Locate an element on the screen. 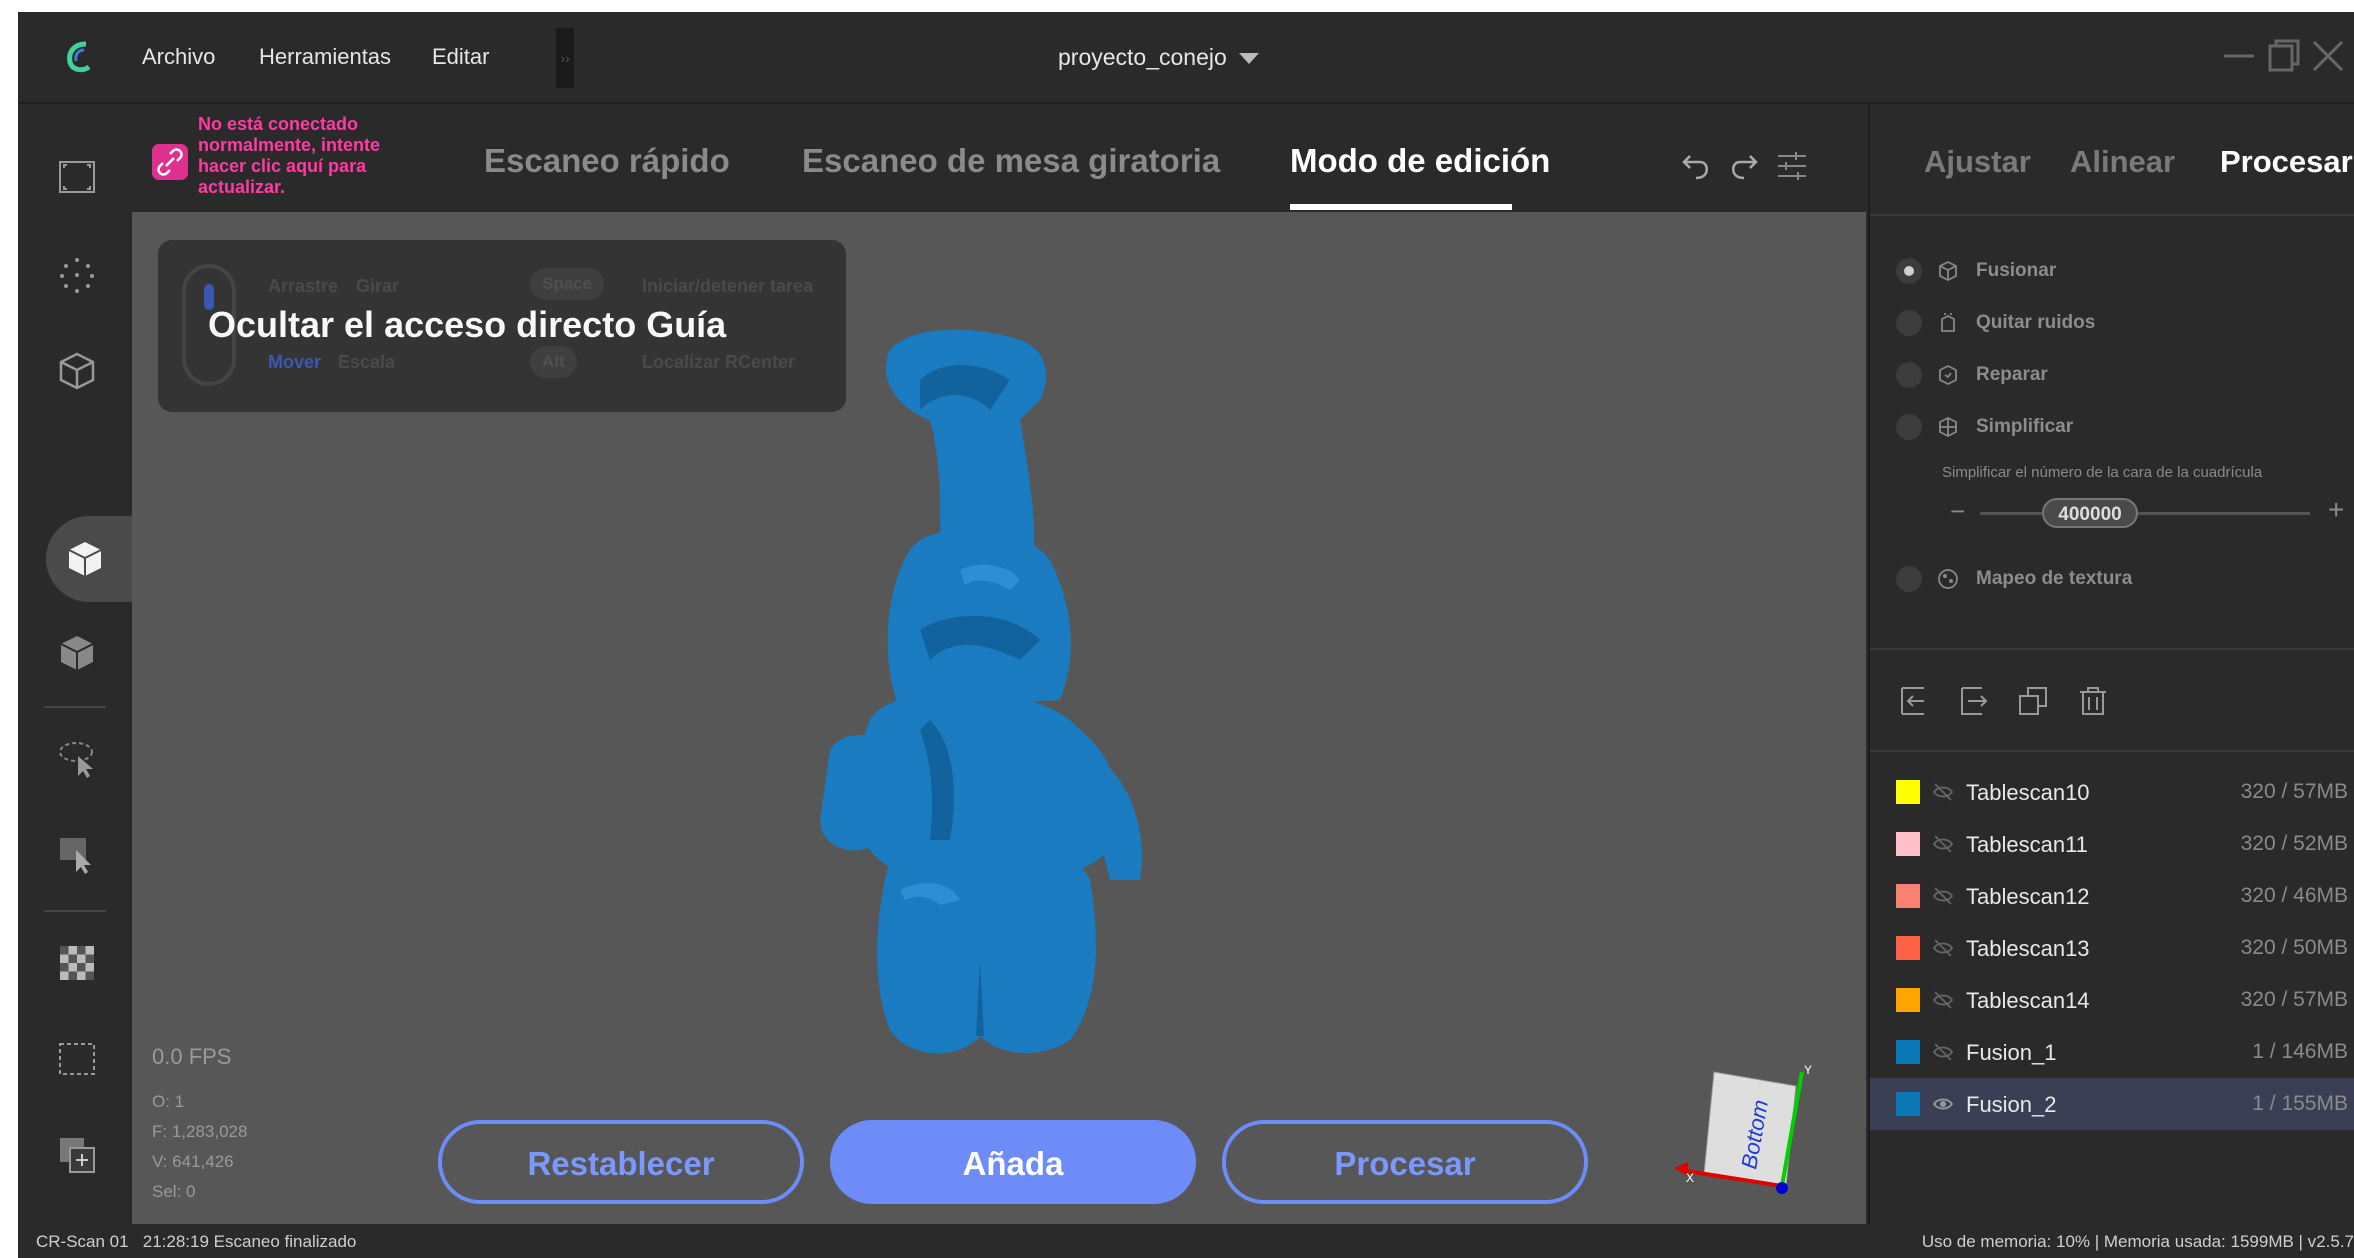 Image resolution: width=2354 pixels, height=1258 pixels. scan-row-tablescan10: Tablescan10 320 / 57MB is located at coordinates (2112, 792).